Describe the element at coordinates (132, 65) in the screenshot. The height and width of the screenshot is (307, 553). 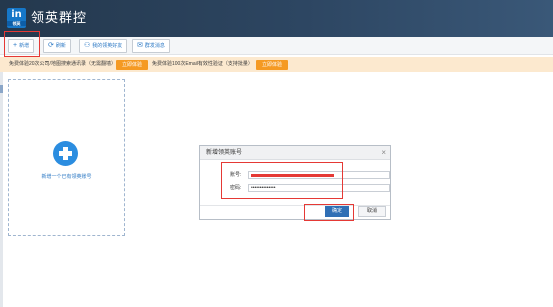
I see `try-now-button-company-search: 立即体验` at that location.